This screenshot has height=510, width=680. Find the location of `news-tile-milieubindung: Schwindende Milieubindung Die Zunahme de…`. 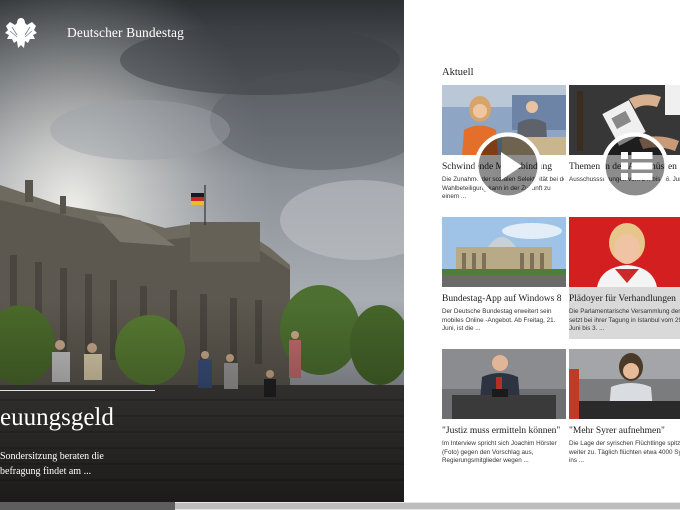

news-tile-milieubindung: Schwindende Milieubindung Die Zunahme de… is located at coordinates (504, 146).